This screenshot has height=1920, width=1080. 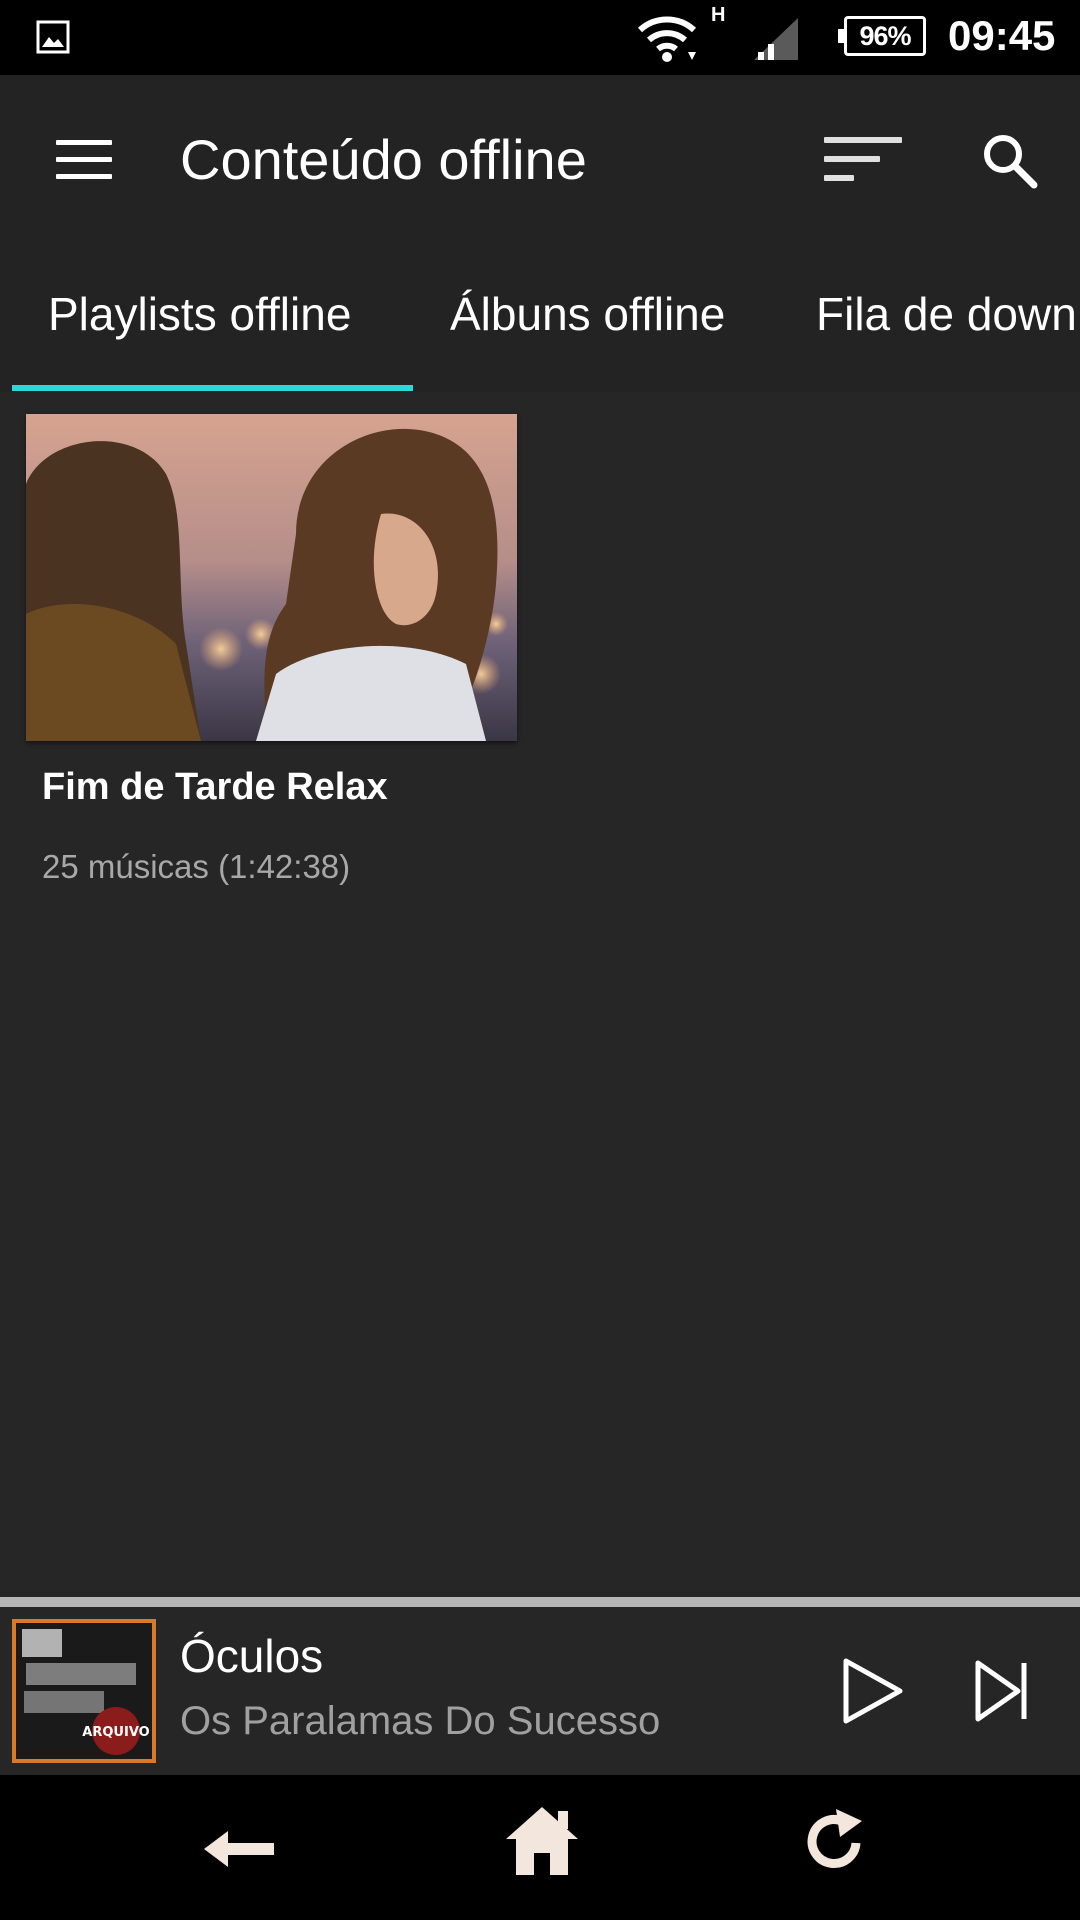 What do you see at coordinates (239, 1849) in the screenshot?
I see `back-icon` at bounding box center [239, 1849].